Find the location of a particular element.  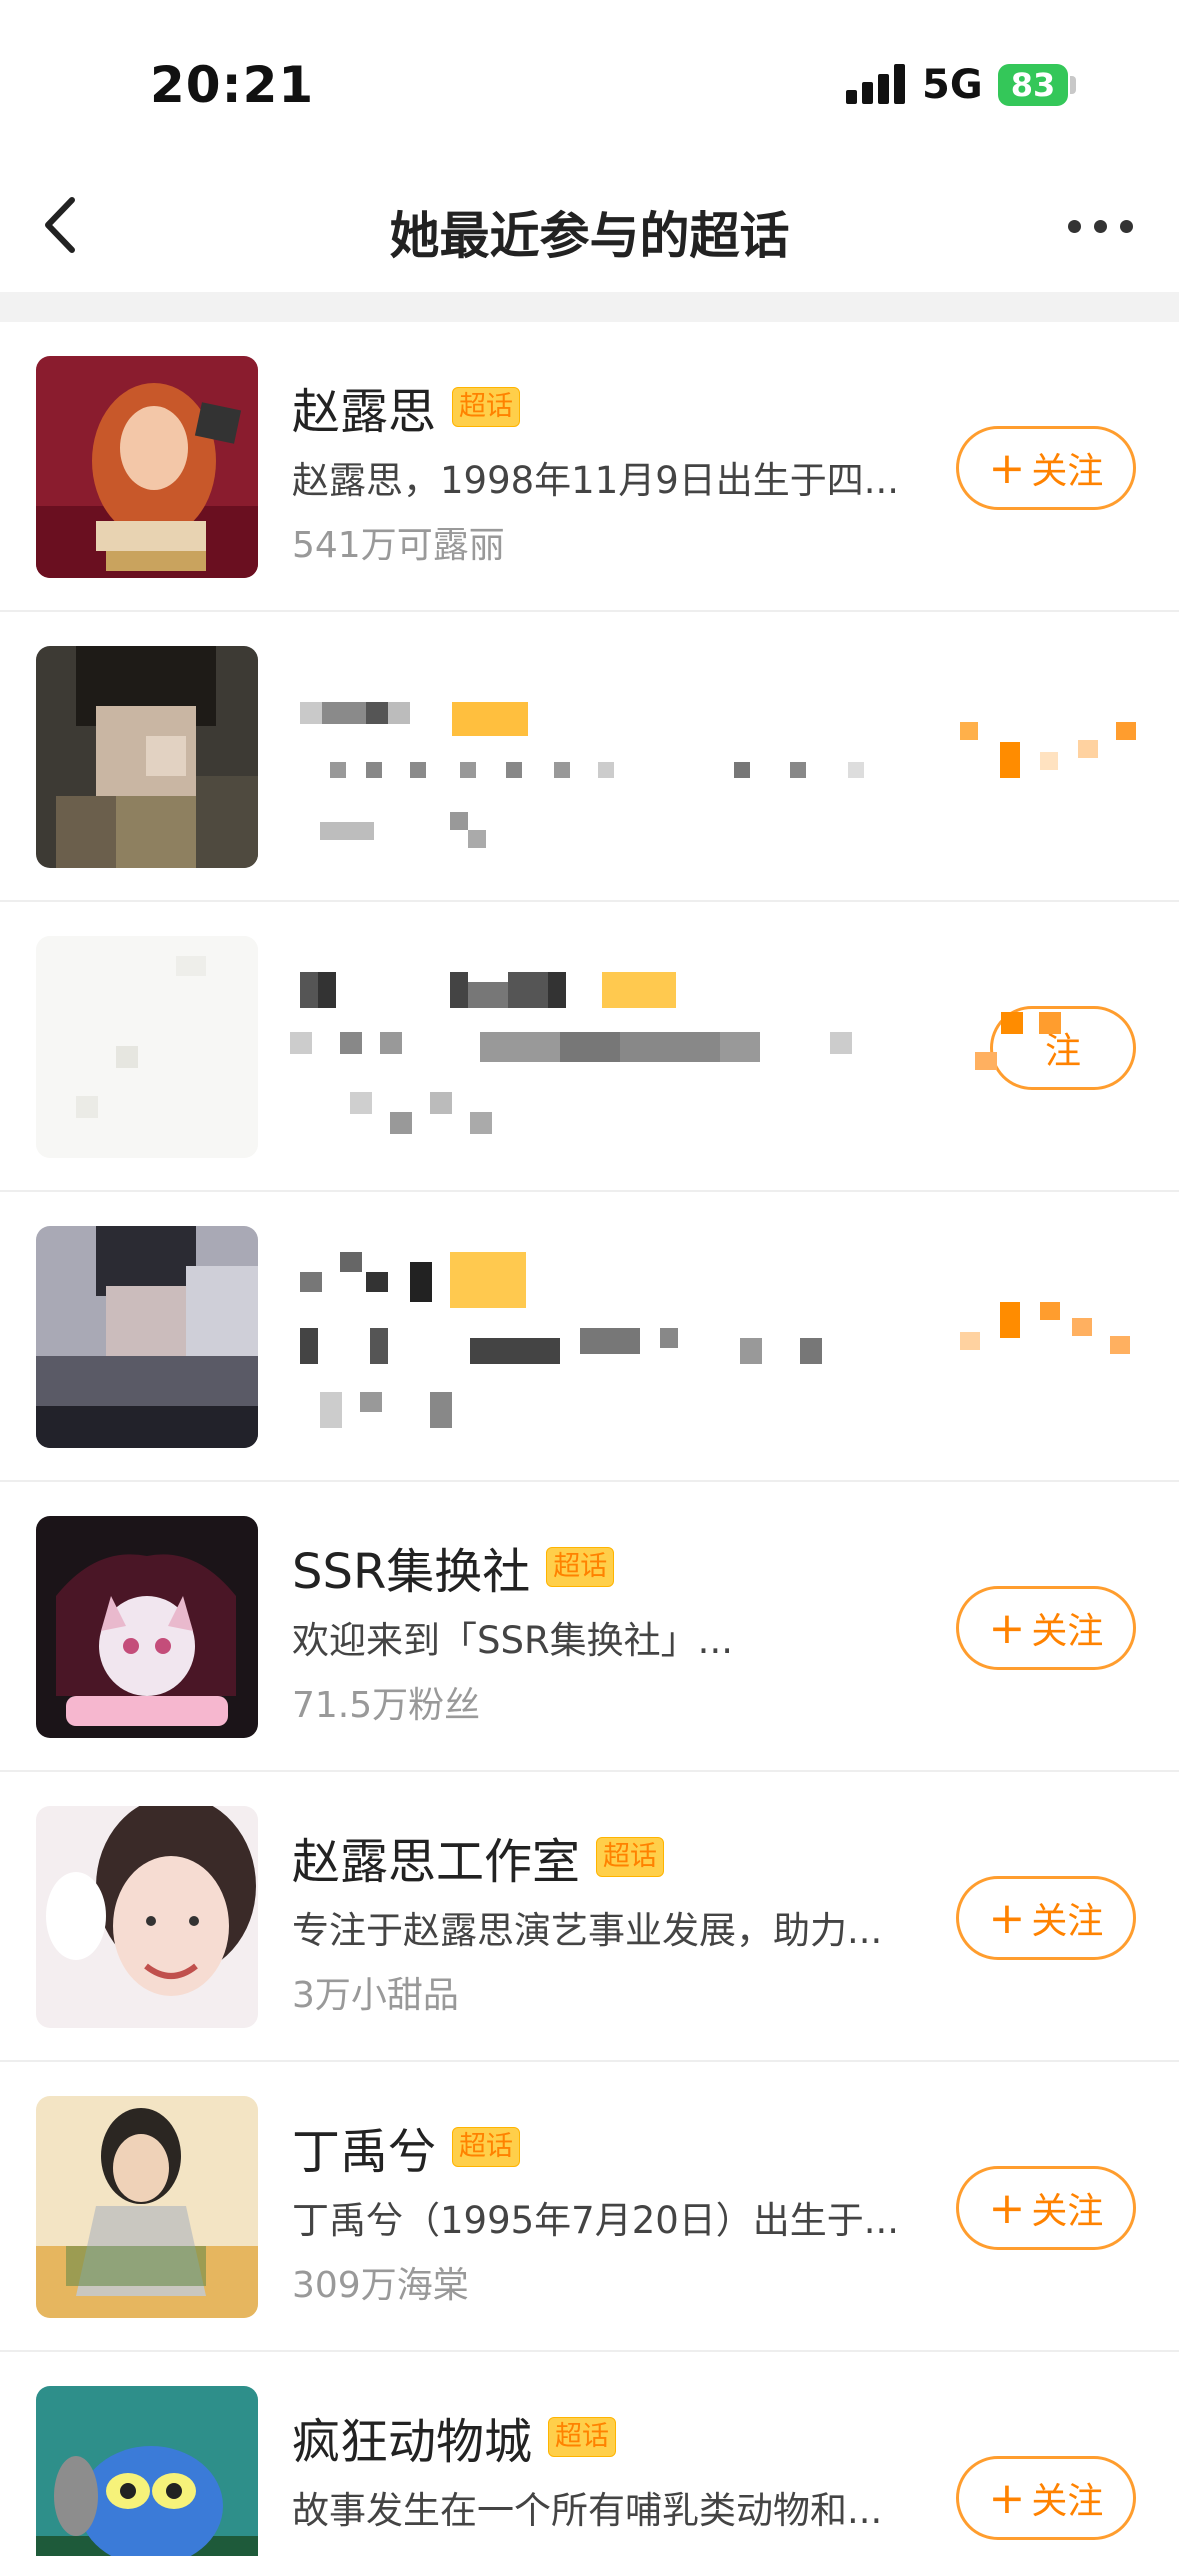

topic-fans: 309万海棠 is located at coordinates (380, 2285).